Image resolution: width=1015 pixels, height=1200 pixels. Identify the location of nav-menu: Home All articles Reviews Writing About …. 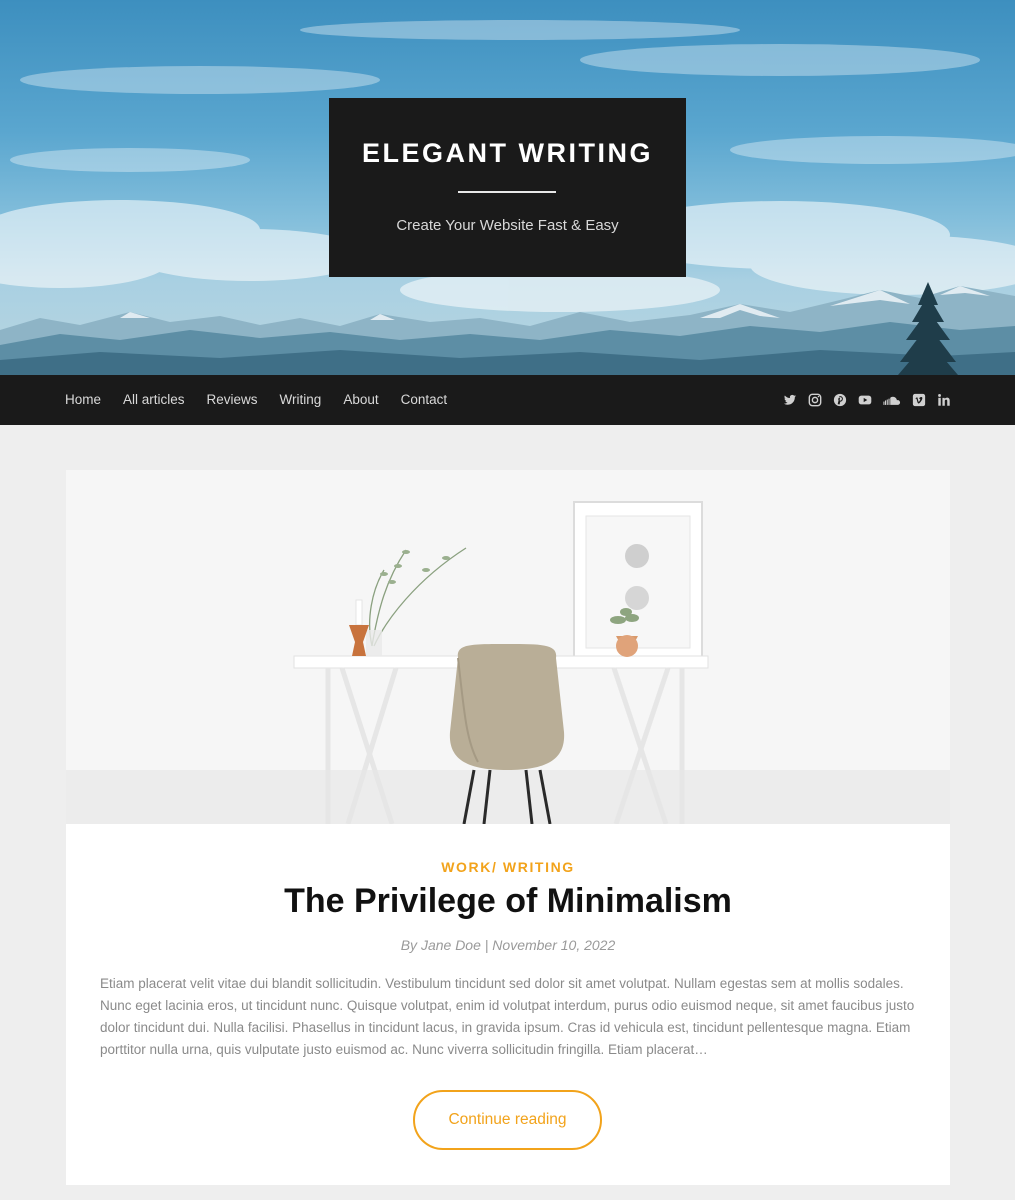
(267, 400).